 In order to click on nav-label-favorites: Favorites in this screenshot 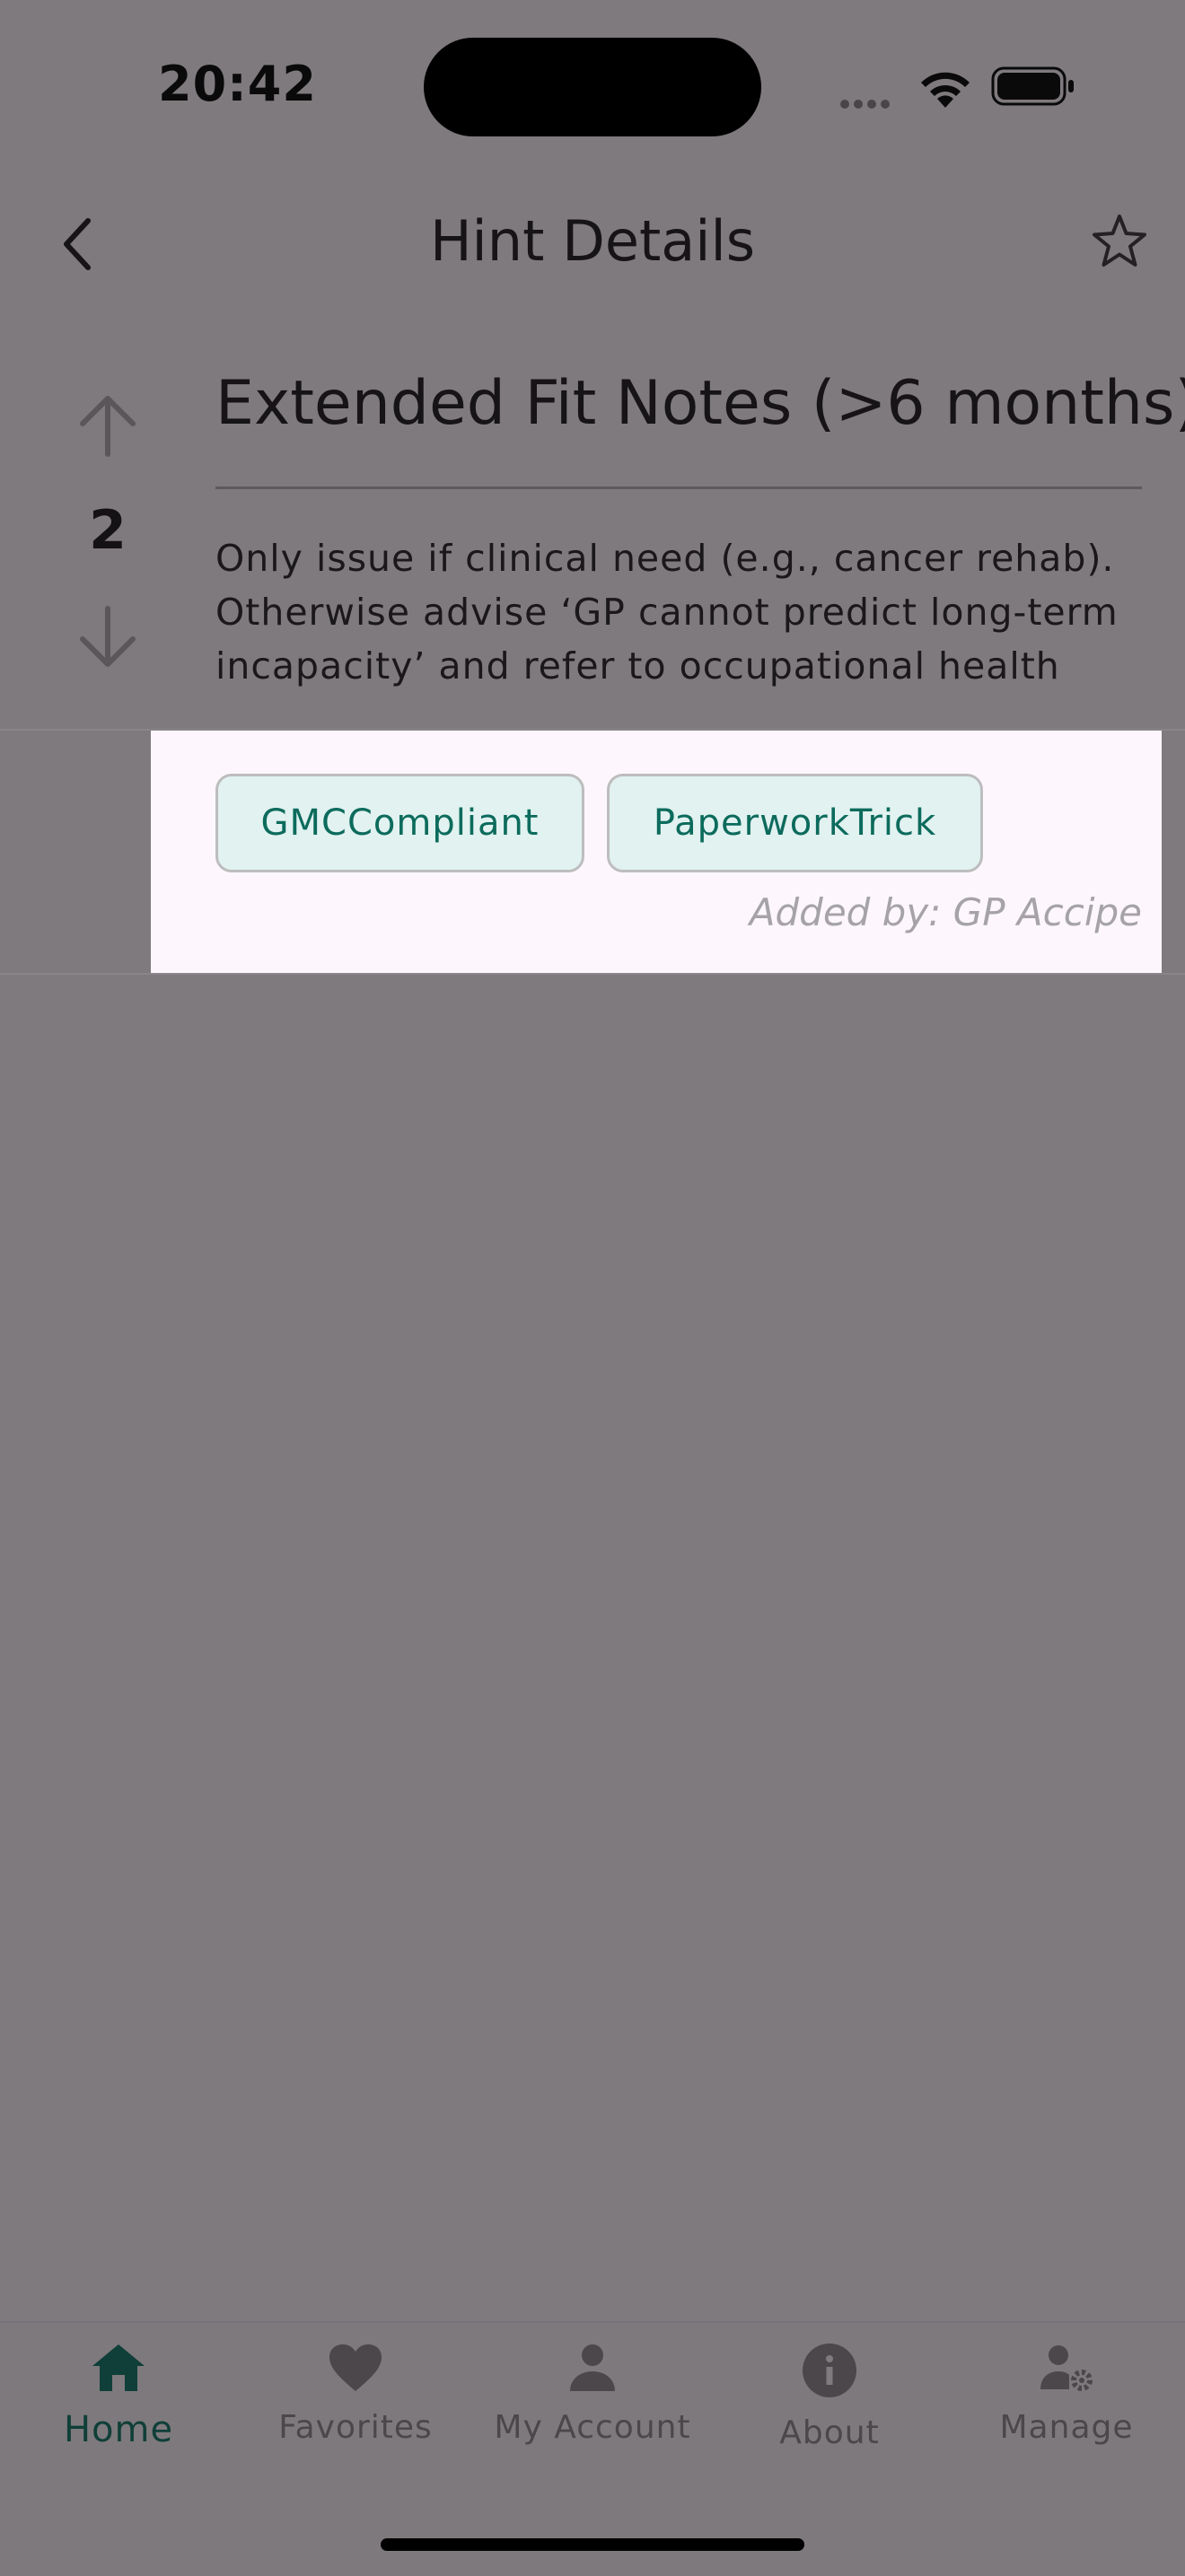, I will do `click(355, 2427)`.